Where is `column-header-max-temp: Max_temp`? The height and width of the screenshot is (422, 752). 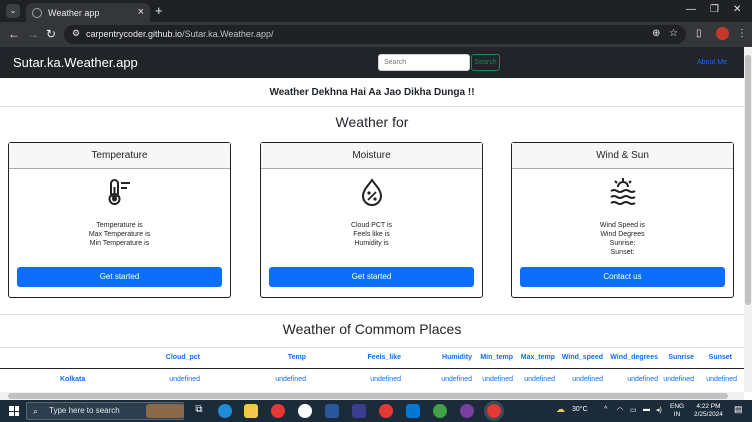 column-header-max-temp: Max_temp is located at coordinates (537, 357).